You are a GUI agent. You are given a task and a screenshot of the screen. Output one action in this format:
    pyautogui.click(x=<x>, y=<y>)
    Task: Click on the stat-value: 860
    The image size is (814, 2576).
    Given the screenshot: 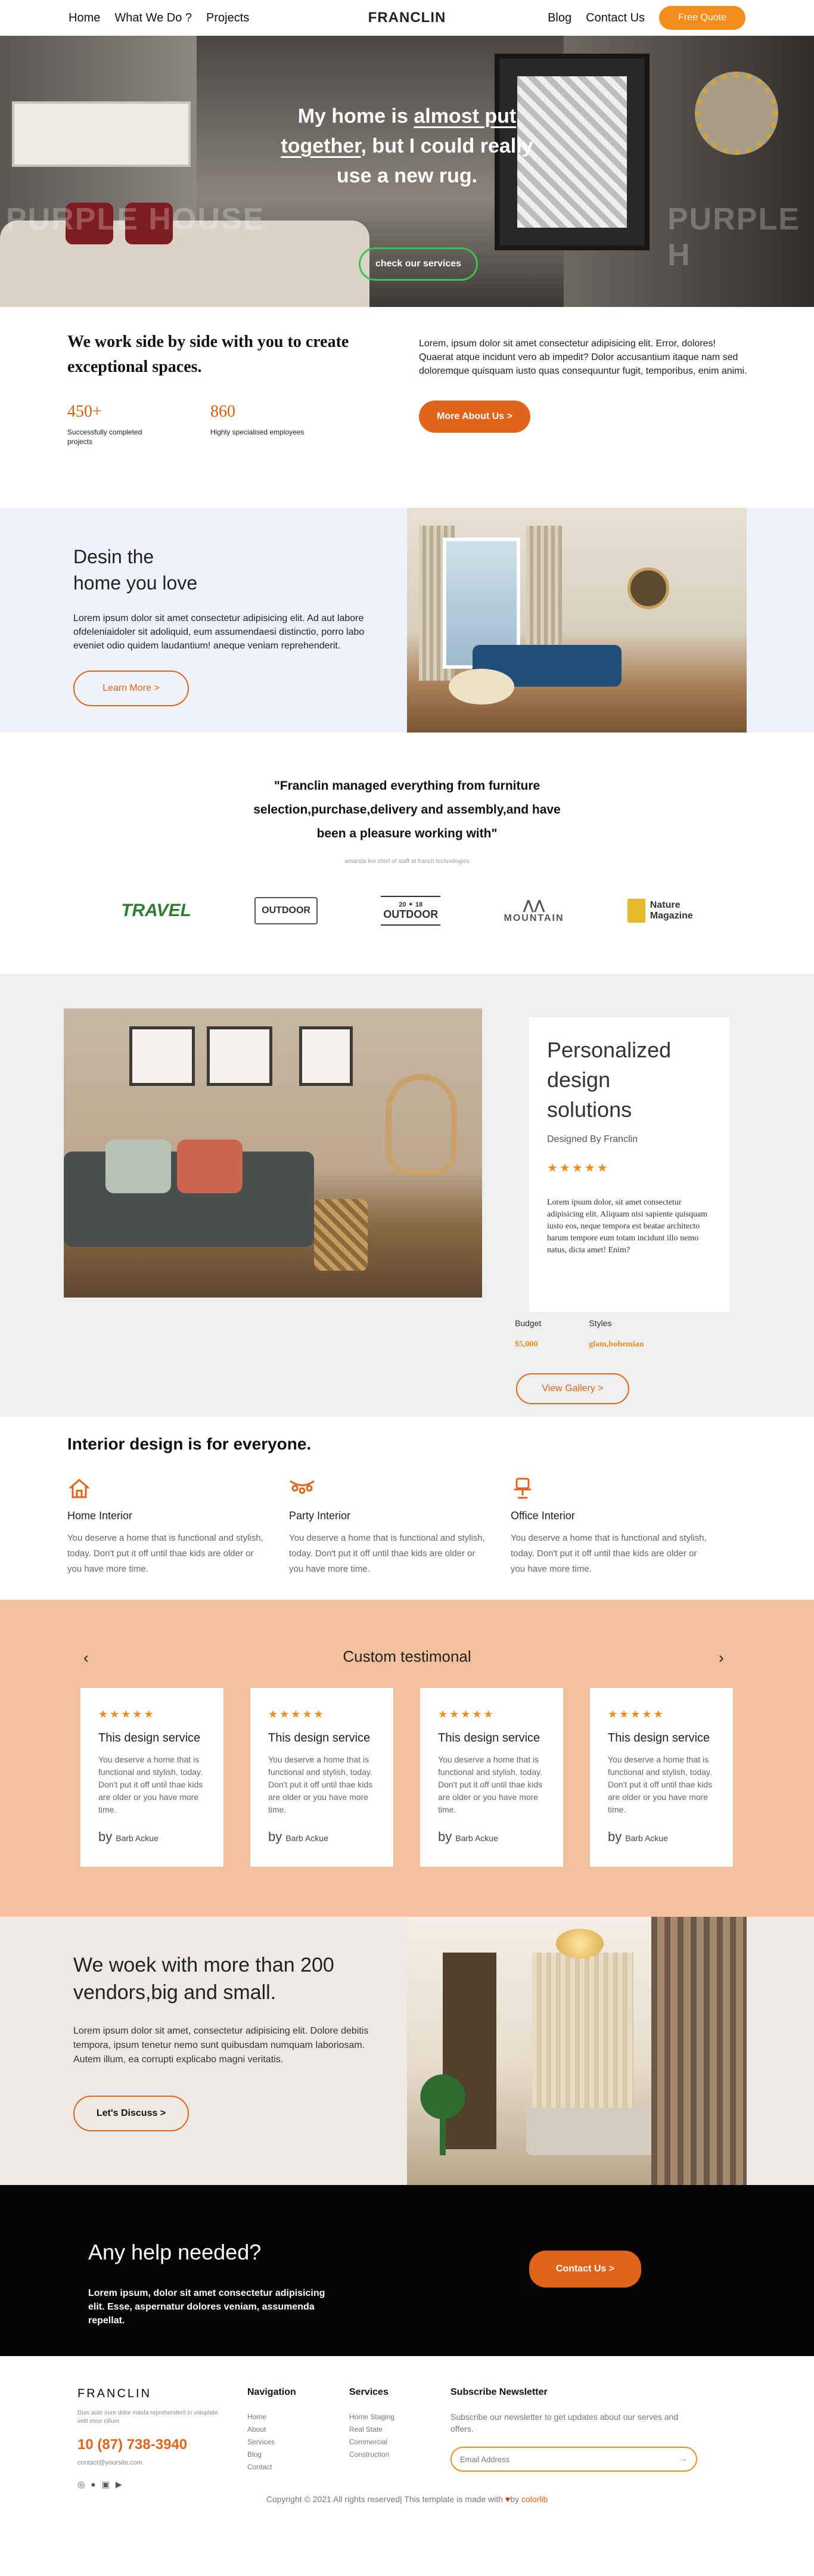 What is the action you would take?
    pyautogui.click(x=222, y=412)
    